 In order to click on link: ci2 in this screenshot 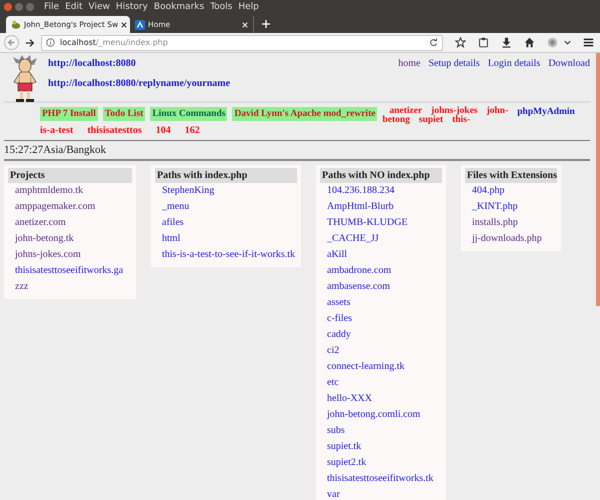, I will do `click(381, 351)`.